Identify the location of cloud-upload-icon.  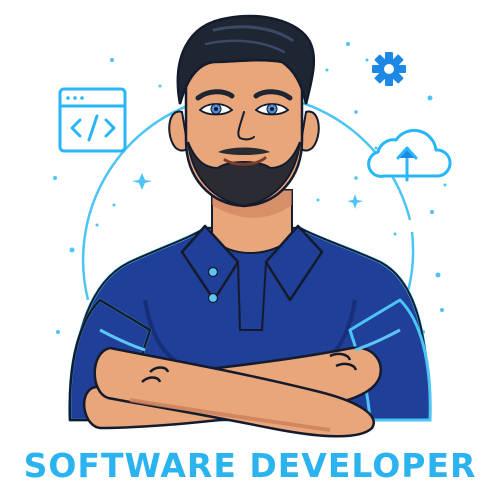
(409, 155).